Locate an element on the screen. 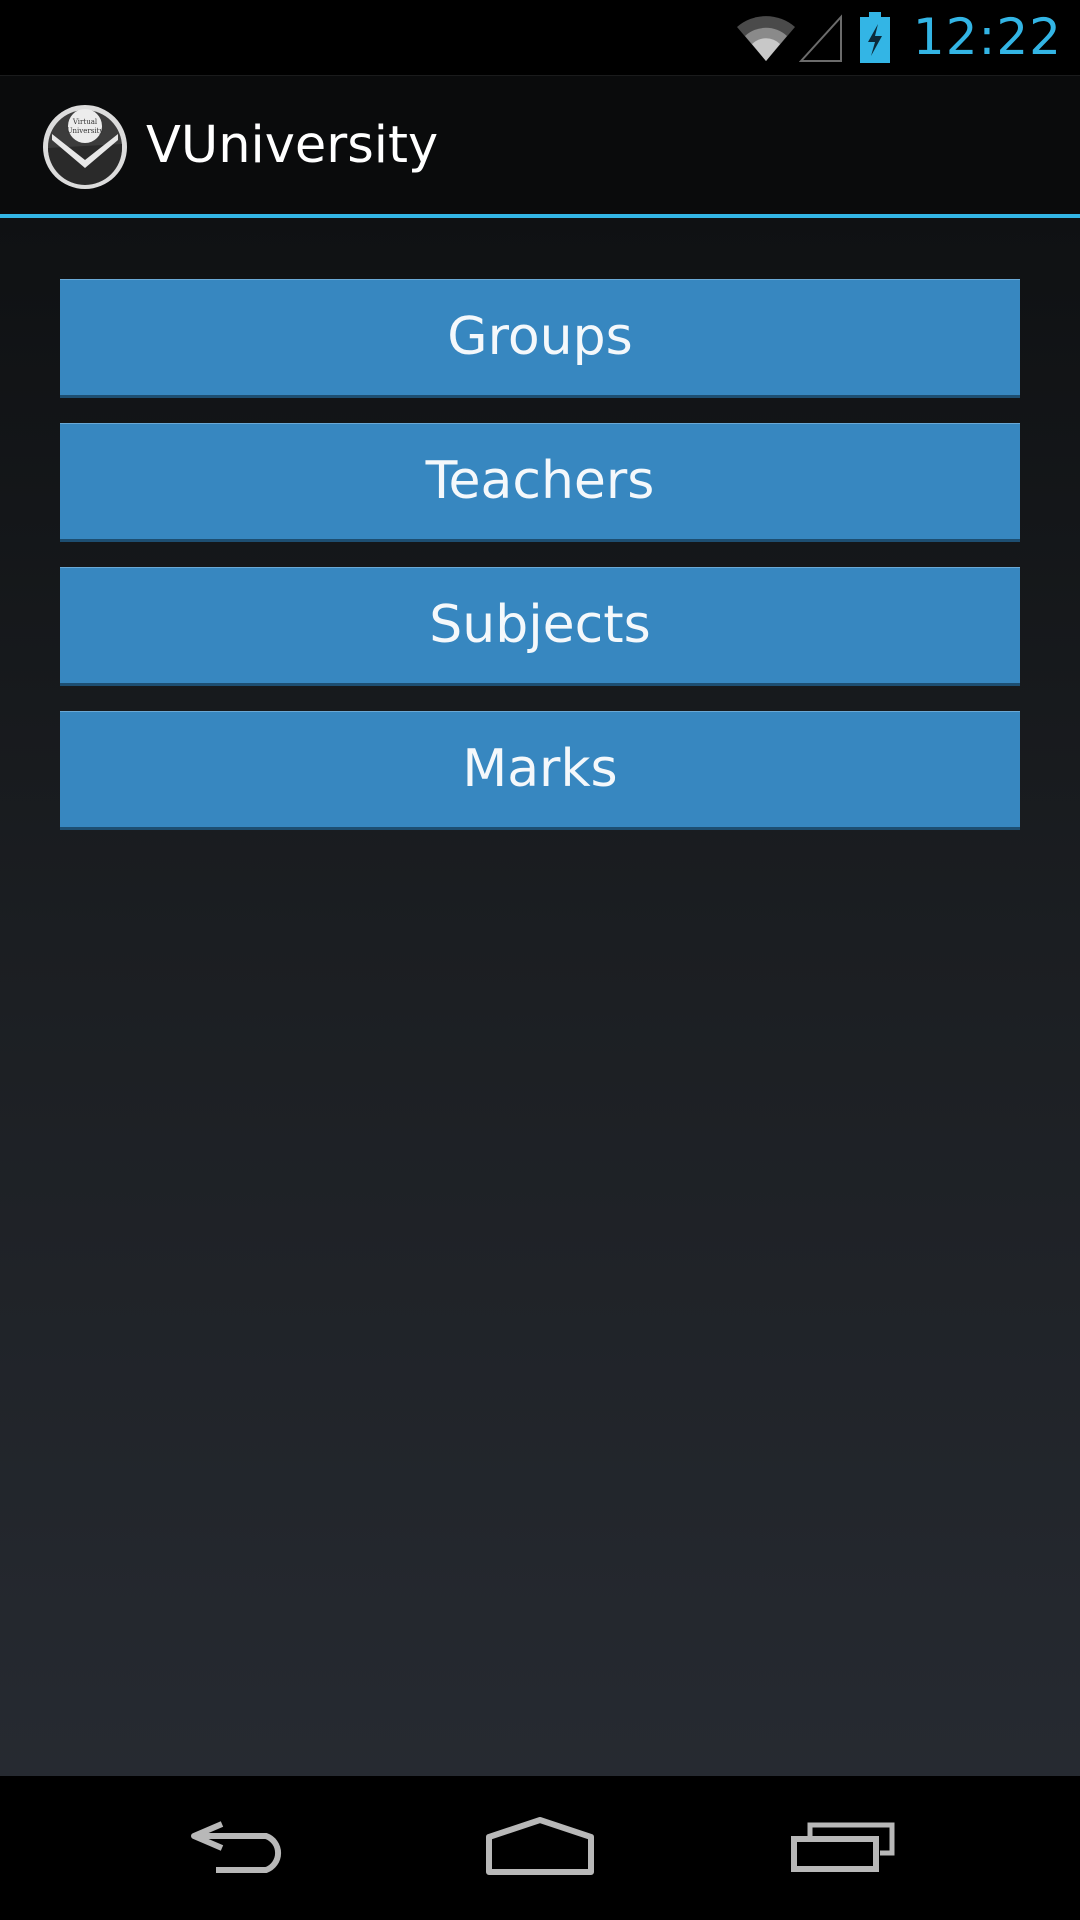 The image size is (1080, 1920). status-icons: 12:22 is located at coordinates (898, 37).